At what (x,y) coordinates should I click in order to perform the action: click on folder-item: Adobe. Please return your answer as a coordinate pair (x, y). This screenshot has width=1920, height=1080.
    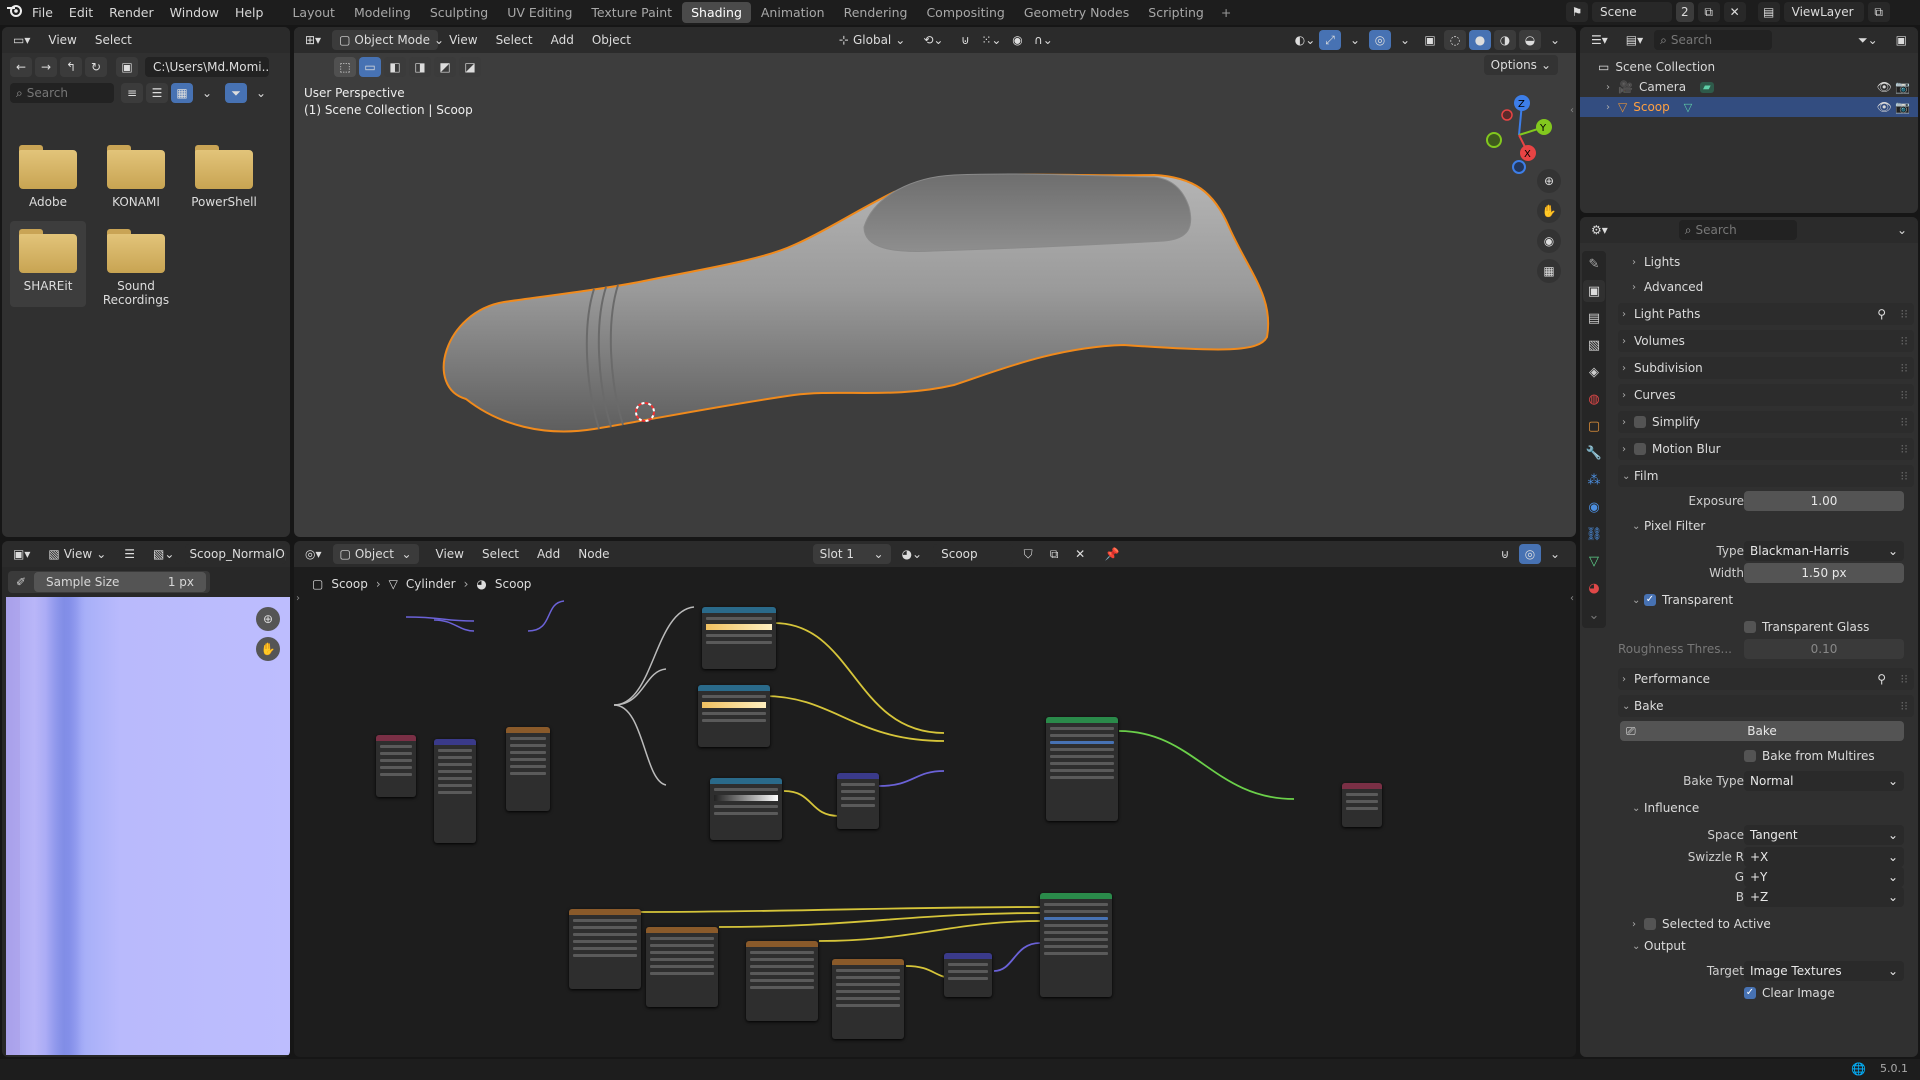
    Looking at the image, I should click on (48, 173).